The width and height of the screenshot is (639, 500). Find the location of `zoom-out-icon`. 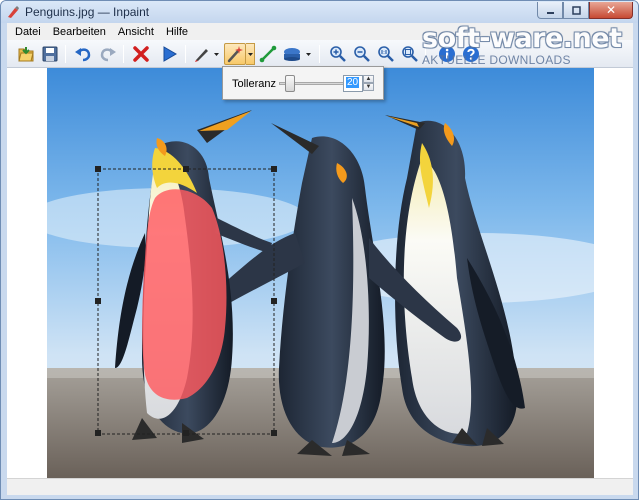

zoom-out-icon is located at coordinates (362, 54).